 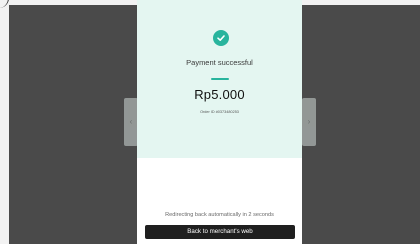 What do you see at coordinates (219, 94) in the screenshot?
I see `payment-amount: Rp5.000` at bounding box center [219, 94].